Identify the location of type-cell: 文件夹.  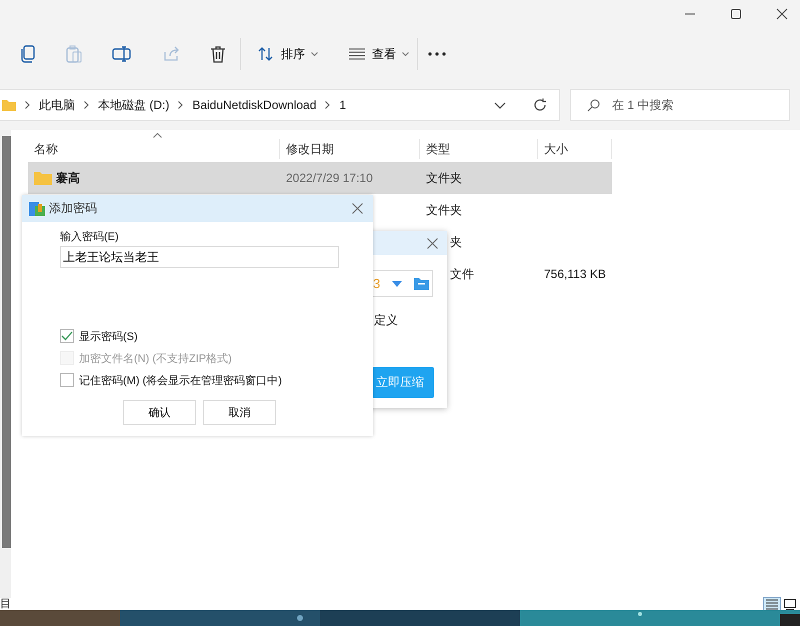
(444, 178).